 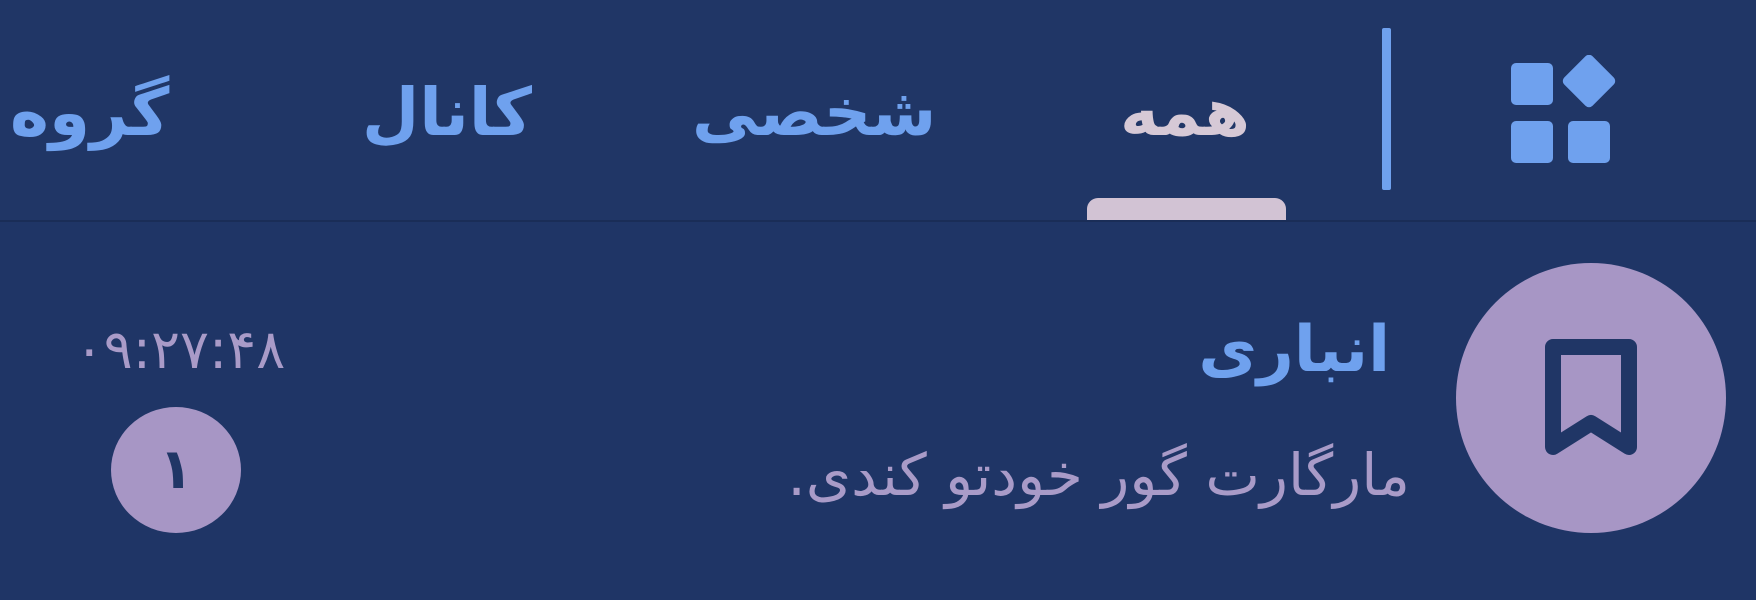 What do you see at coordinates (89, 113) in the screenshot?
I see `tab-group: گروه` at bounding box center [89, 113].